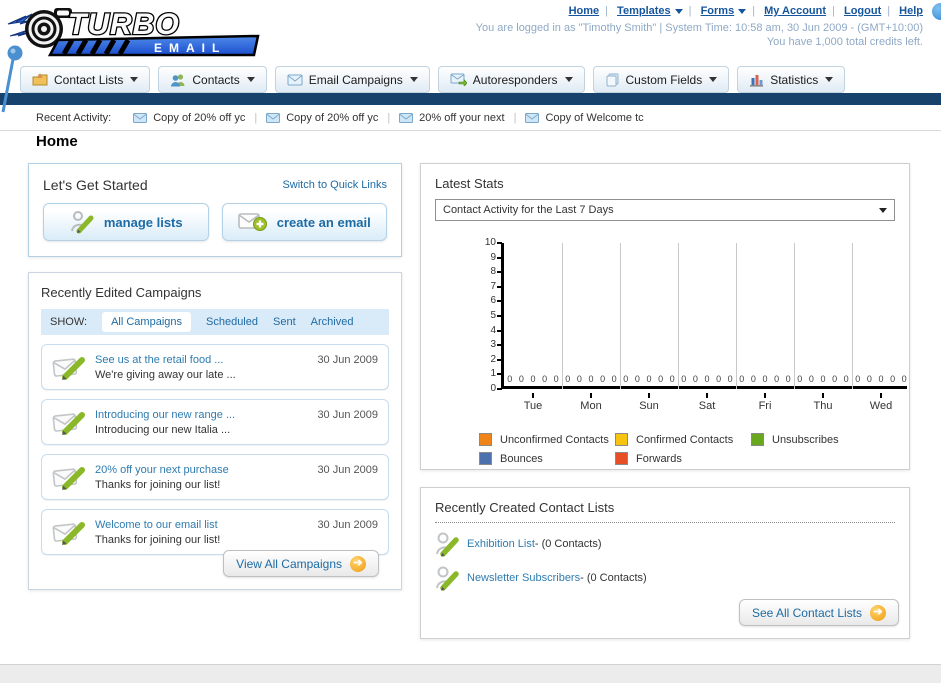 The height and width of the screenshot is (683, 941). I want to click on see-all-contact-lists-button: See All Contact Lists ➔, so click(818, 612).